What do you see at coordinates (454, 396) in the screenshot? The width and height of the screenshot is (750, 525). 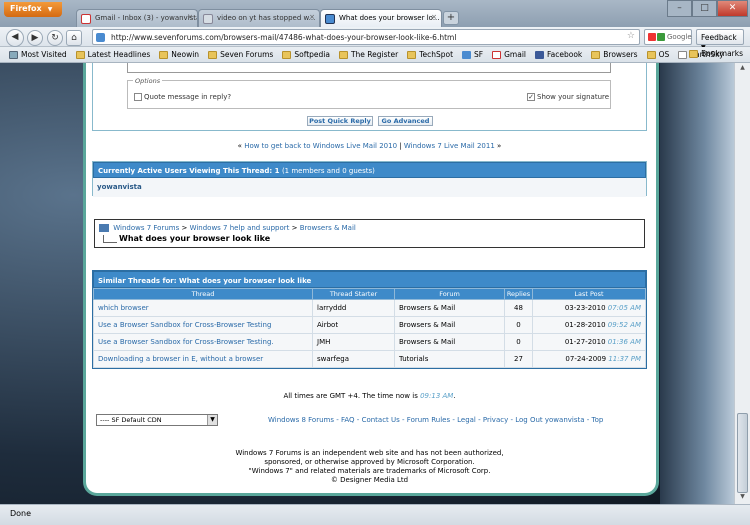 I see `time-suffix: .` at bounding box center [454, 396].